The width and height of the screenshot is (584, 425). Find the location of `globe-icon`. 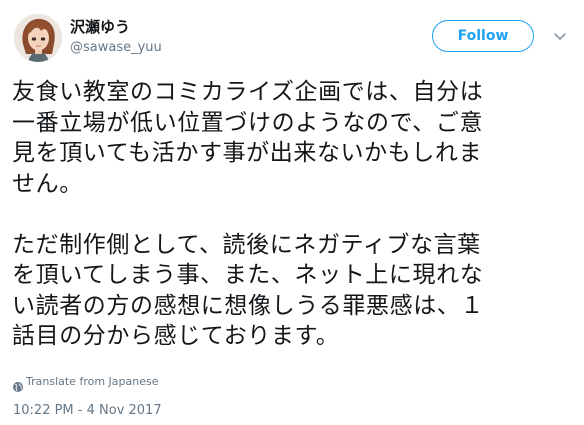

globe-icon is located at coordinates (18, 384).